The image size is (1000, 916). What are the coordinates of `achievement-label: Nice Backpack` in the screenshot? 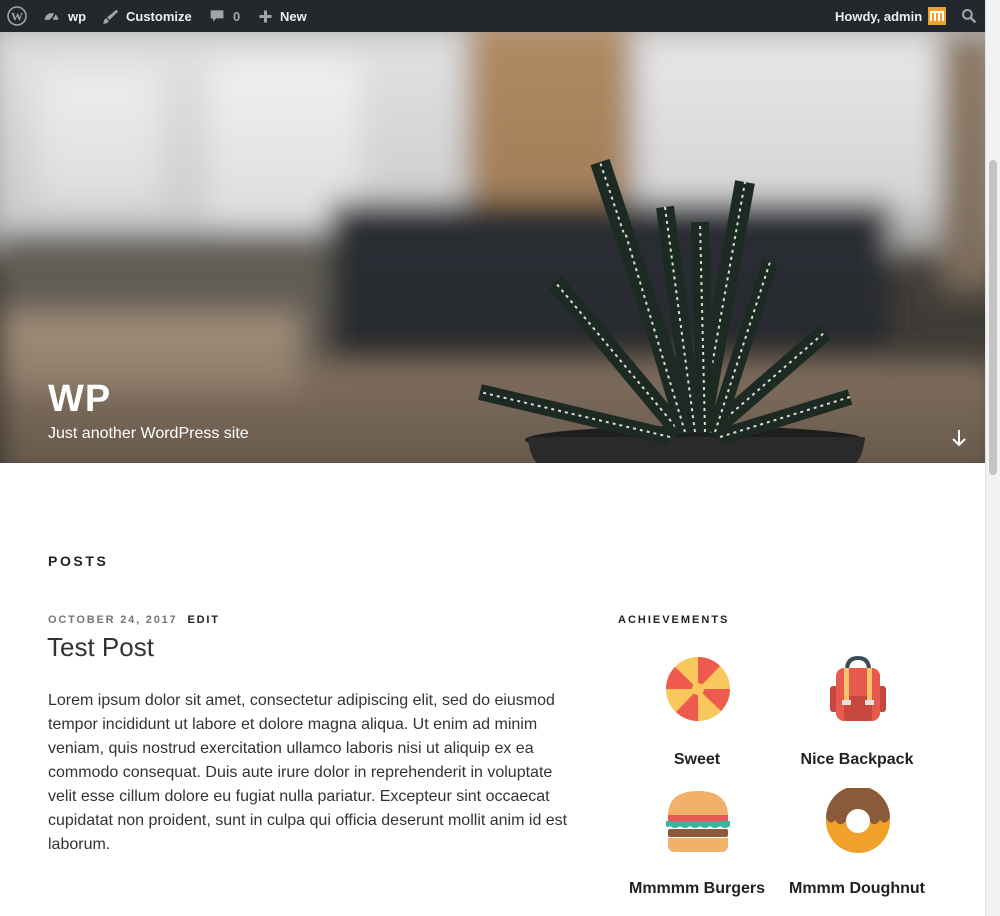 It's located at (857, 759).